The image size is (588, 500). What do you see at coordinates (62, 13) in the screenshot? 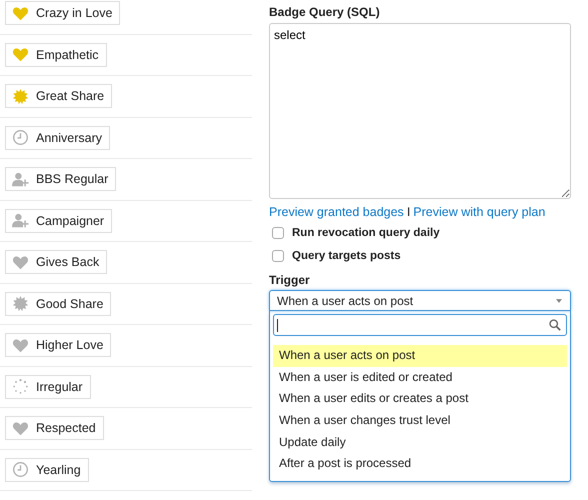
I see `badge-chip: Crazy in Love` at bounding box center [62, 13].